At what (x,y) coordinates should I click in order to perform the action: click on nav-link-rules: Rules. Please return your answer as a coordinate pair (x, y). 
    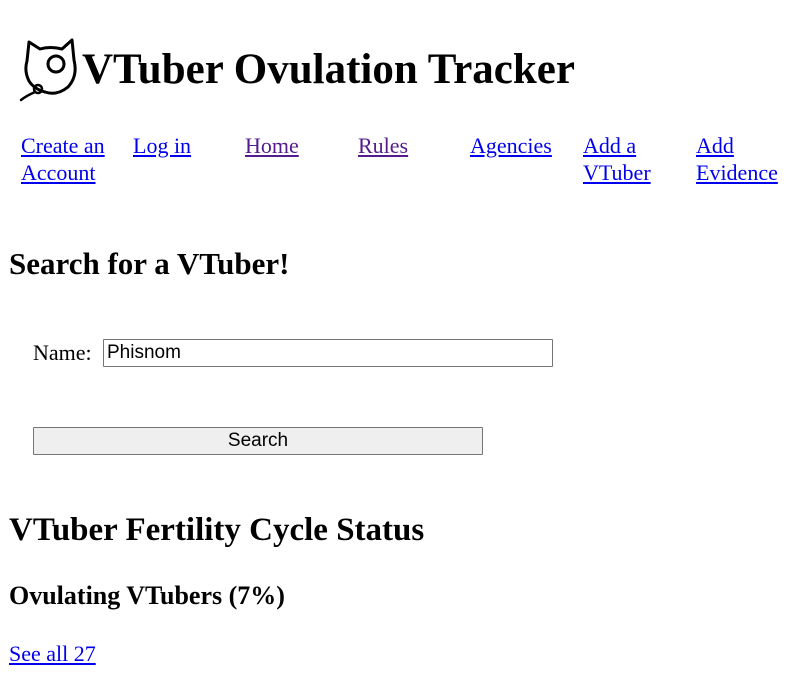
    Looking at the image, I should click on (408, 145).